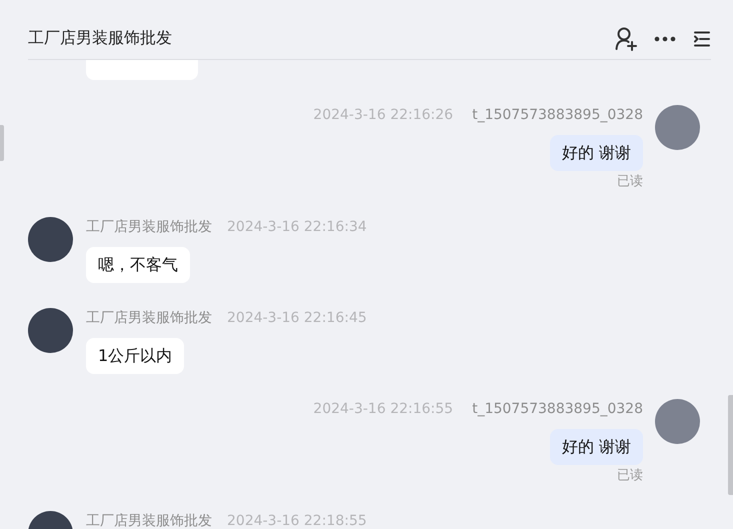 This screenshot has height=529, width=733. I want to click on message-bubble: 嗯，不客气, so click(138, 265).